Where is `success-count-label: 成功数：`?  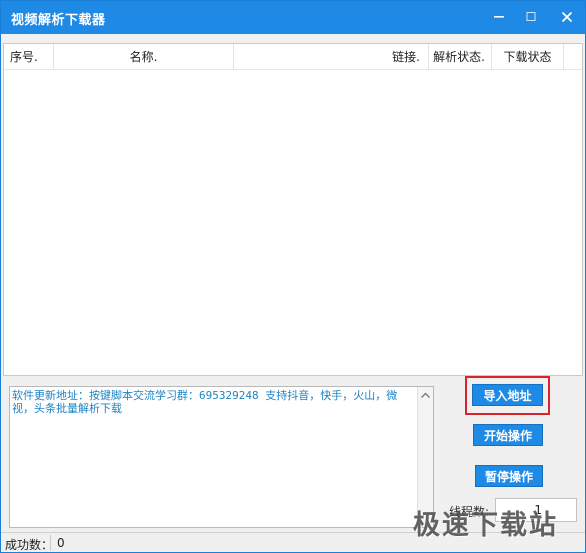
success-count-label: 成功数： is located at coordinates (29, 545).